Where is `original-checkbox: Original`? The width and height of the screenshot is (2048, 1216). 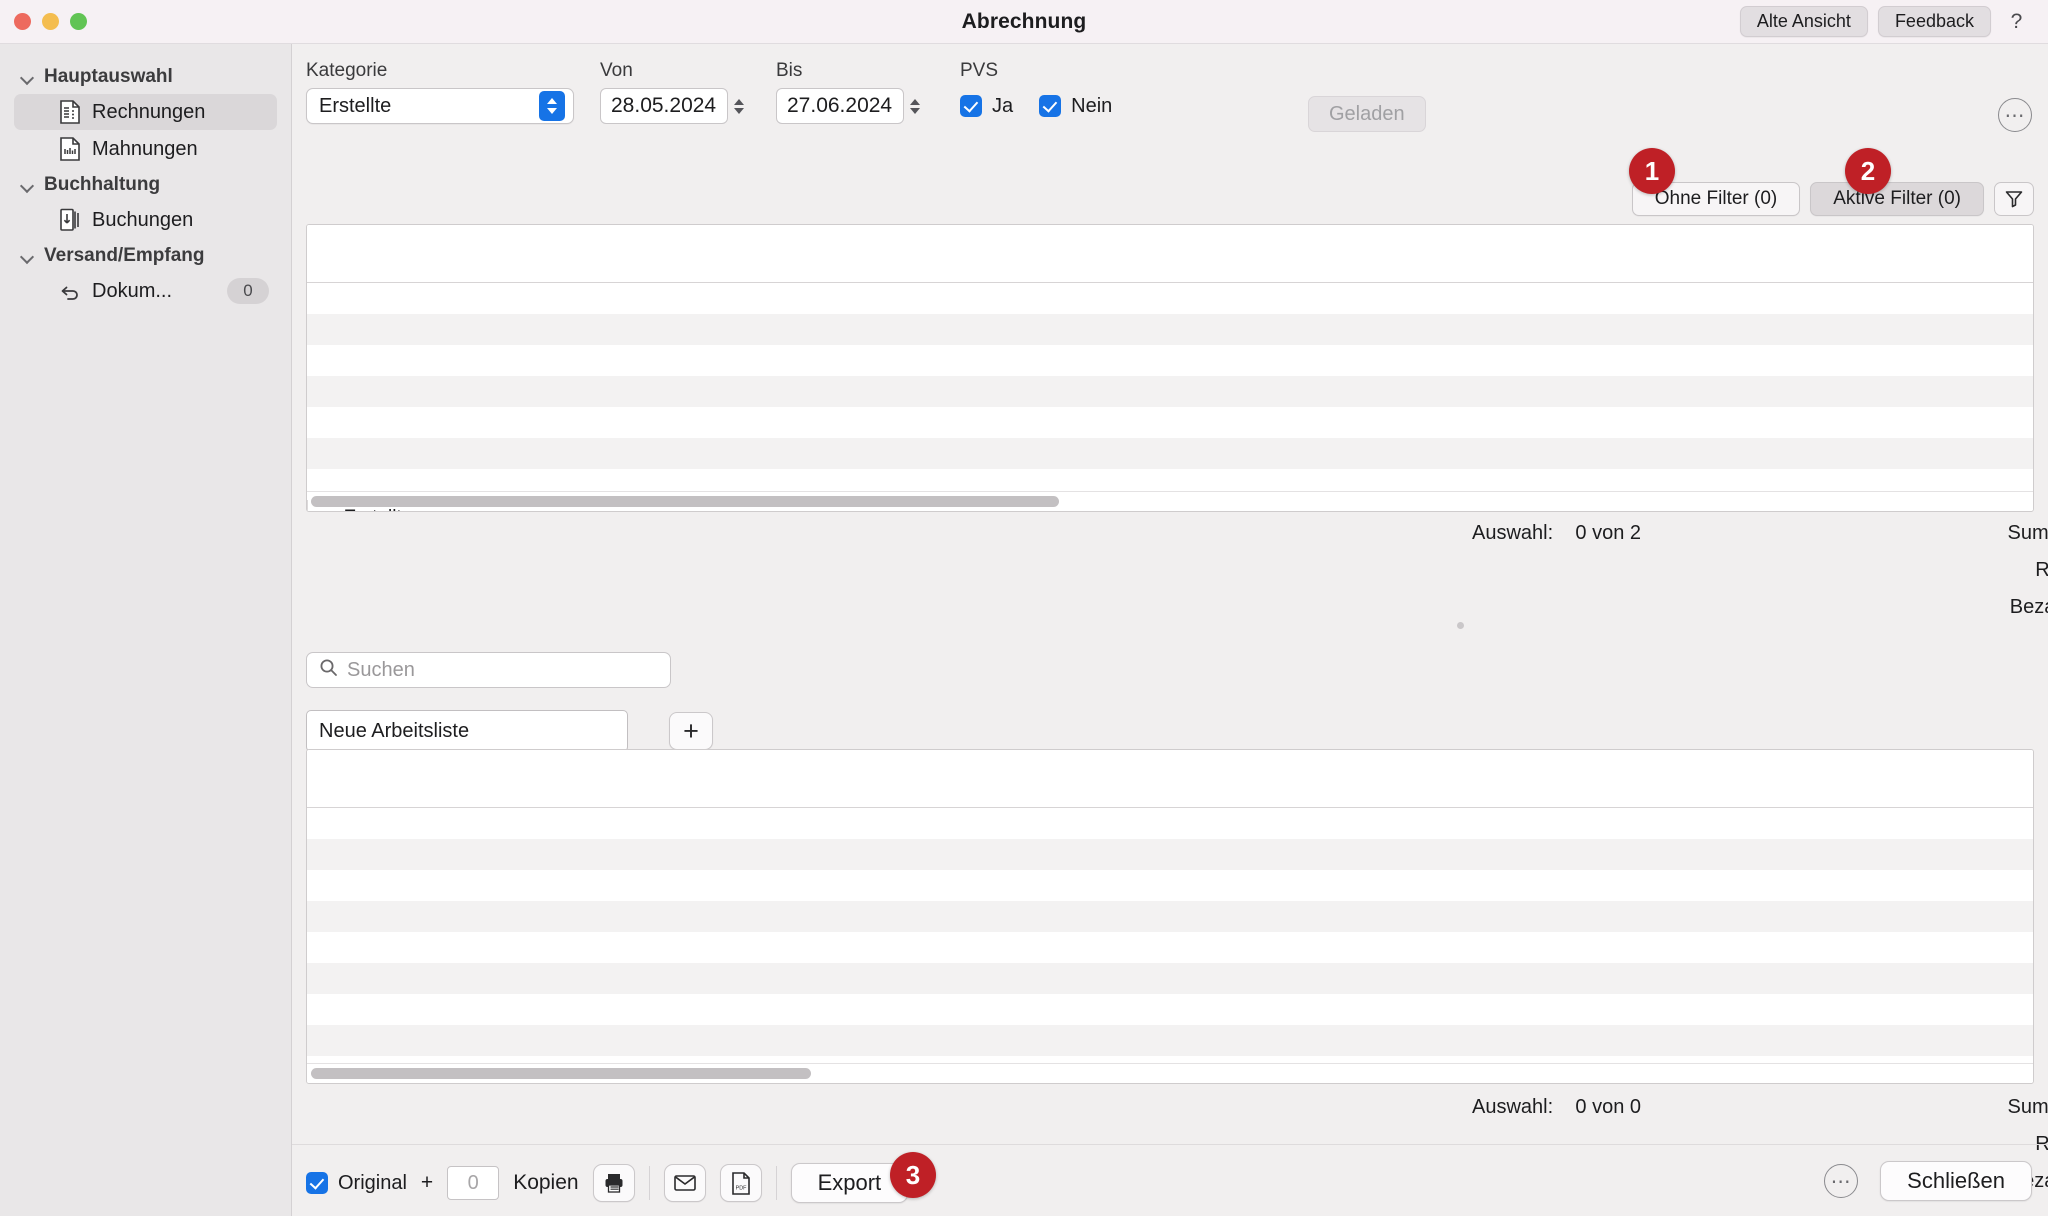 original-checkbox: Original is located at coordinates (356, 1183).